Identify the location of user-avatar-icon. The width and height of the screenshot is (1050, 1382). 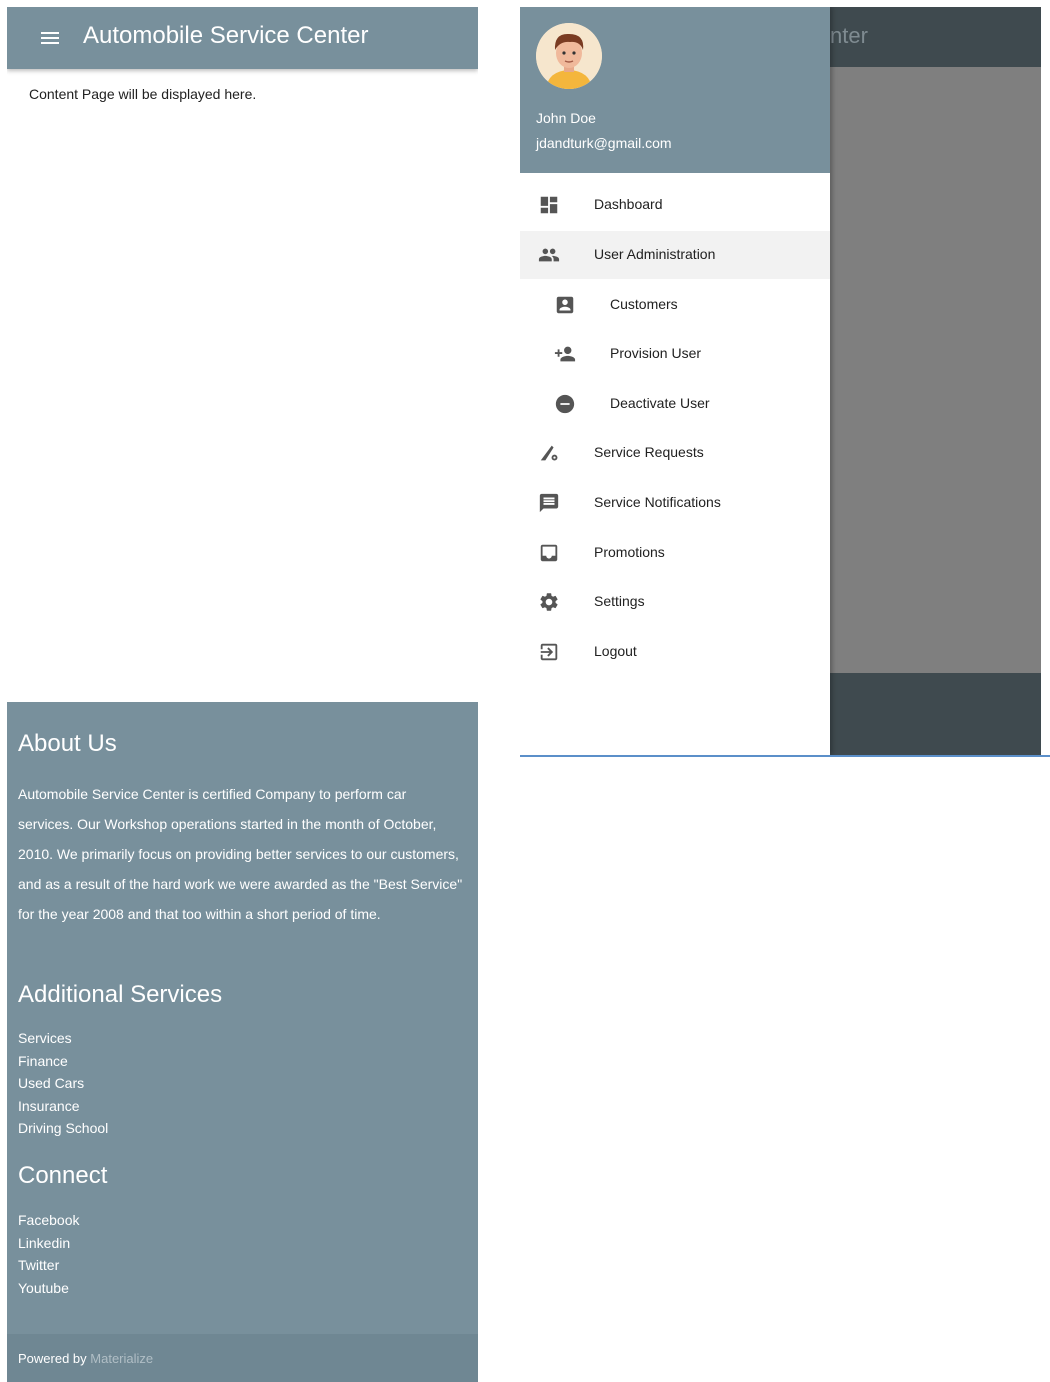
(569, 56).